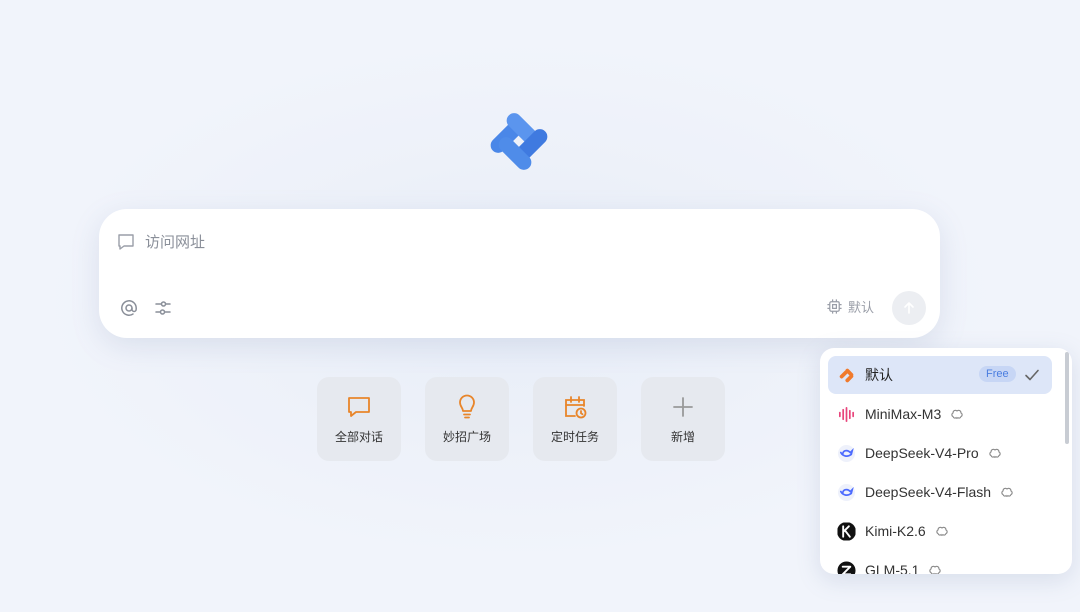 The height and width of the screenshot is (612, 1080). I want to click on plus-icon, so click(683, 406).